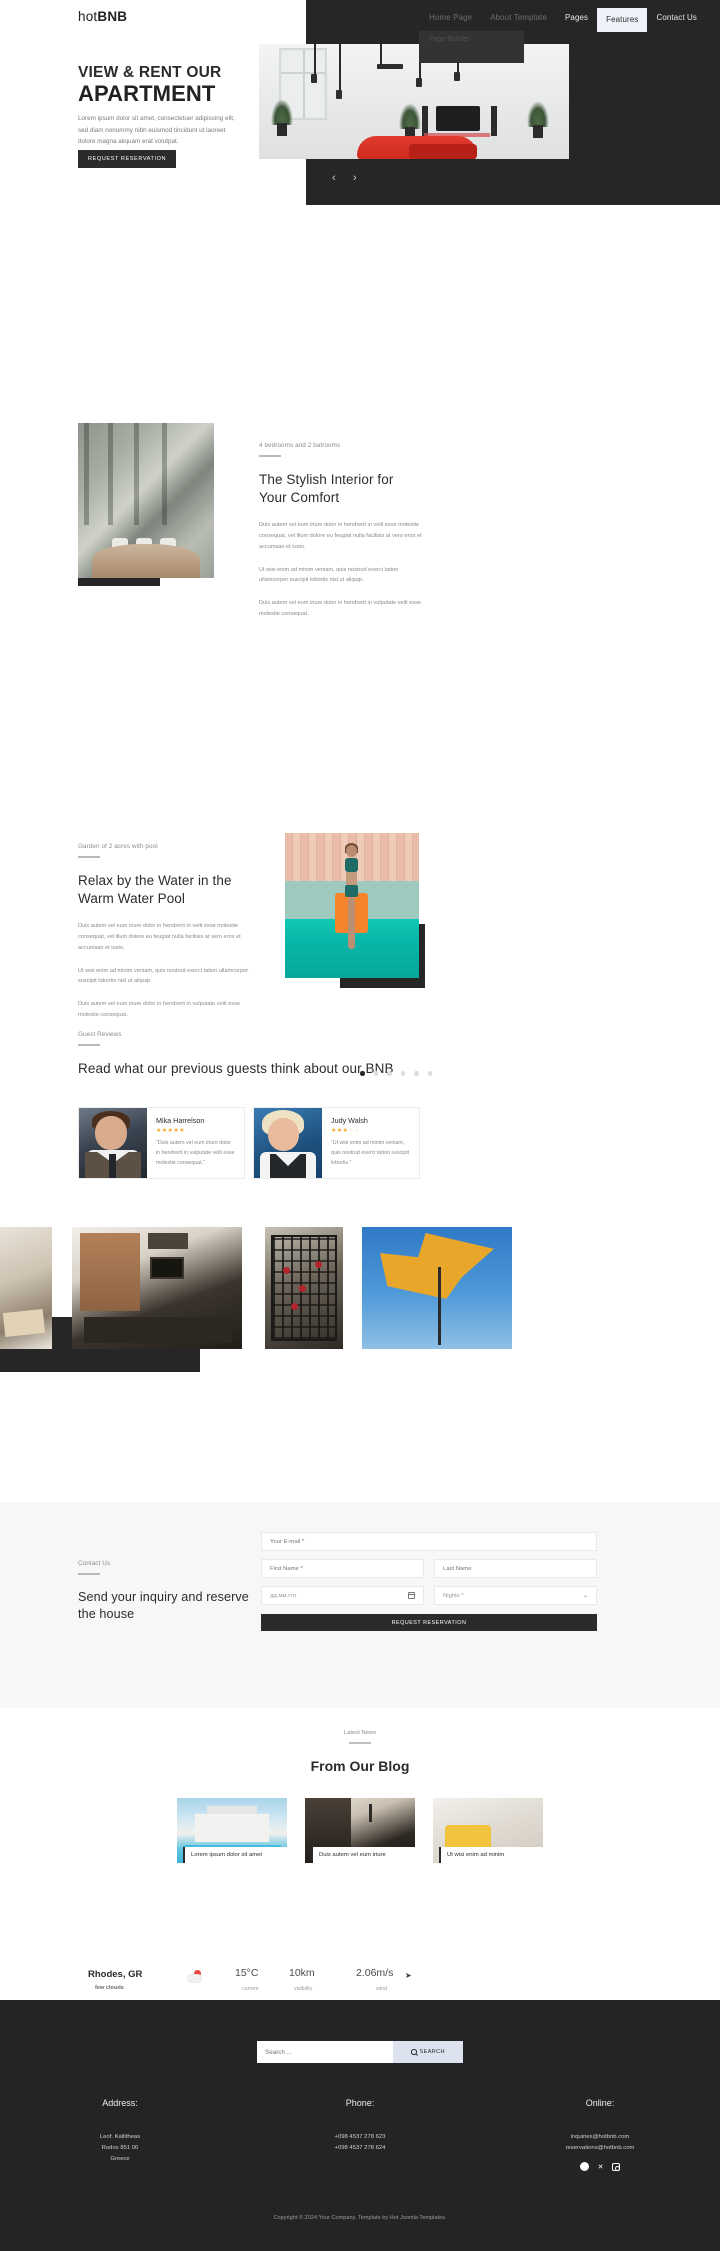 This screenshot has width=720, height=2251. Describe the element at coordinates (150, 72) in the screenshot. I see `hero-title-top: VIEW & RENT OUR` at that location.